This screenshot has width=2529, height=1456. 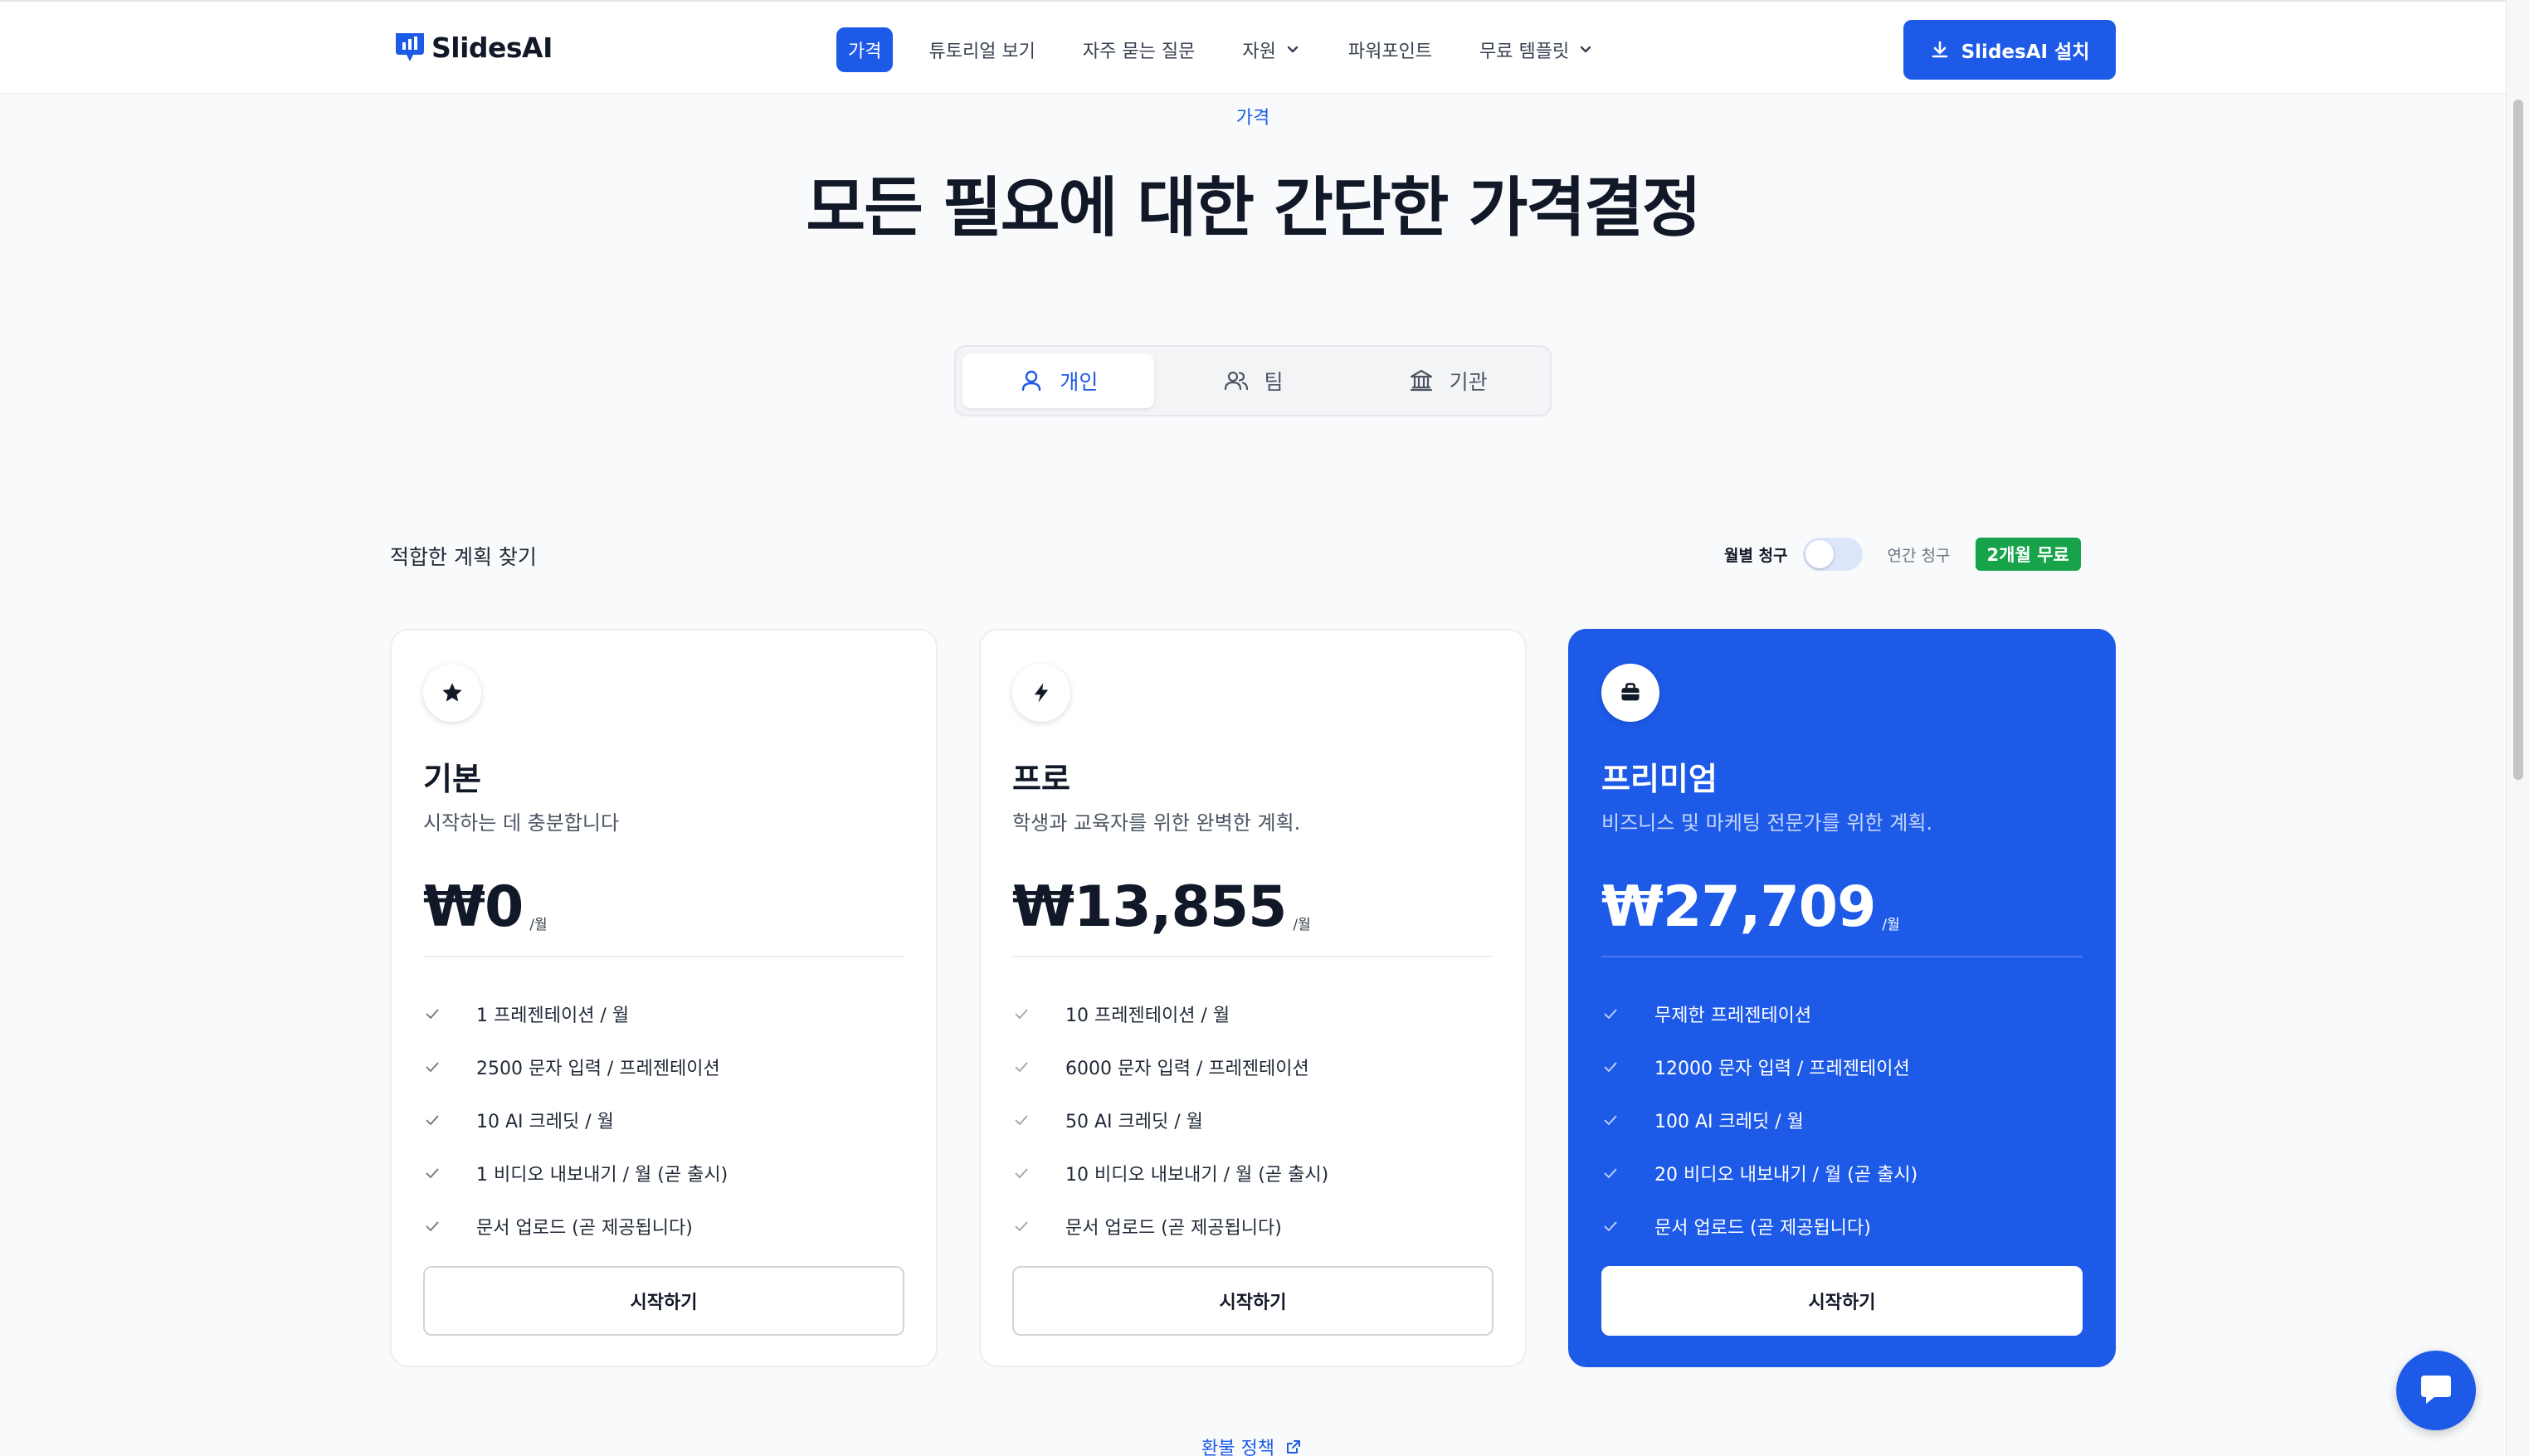 I want to click on nav-label: 튜토리얼 보기, so click(x=981, y=51).